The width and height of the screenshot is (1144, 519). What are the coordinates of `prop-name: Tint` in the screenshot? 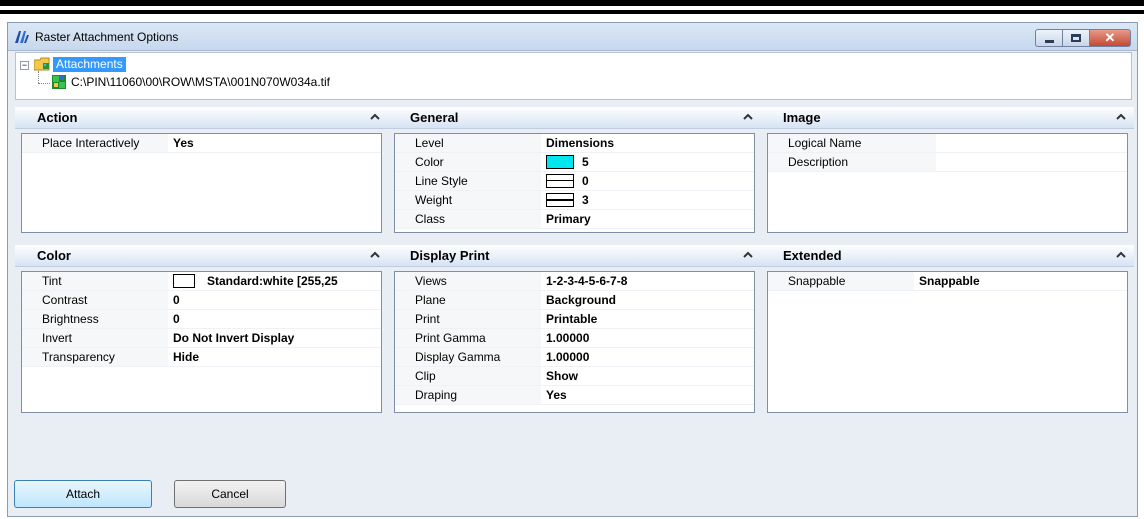 It's located at (95, 281).